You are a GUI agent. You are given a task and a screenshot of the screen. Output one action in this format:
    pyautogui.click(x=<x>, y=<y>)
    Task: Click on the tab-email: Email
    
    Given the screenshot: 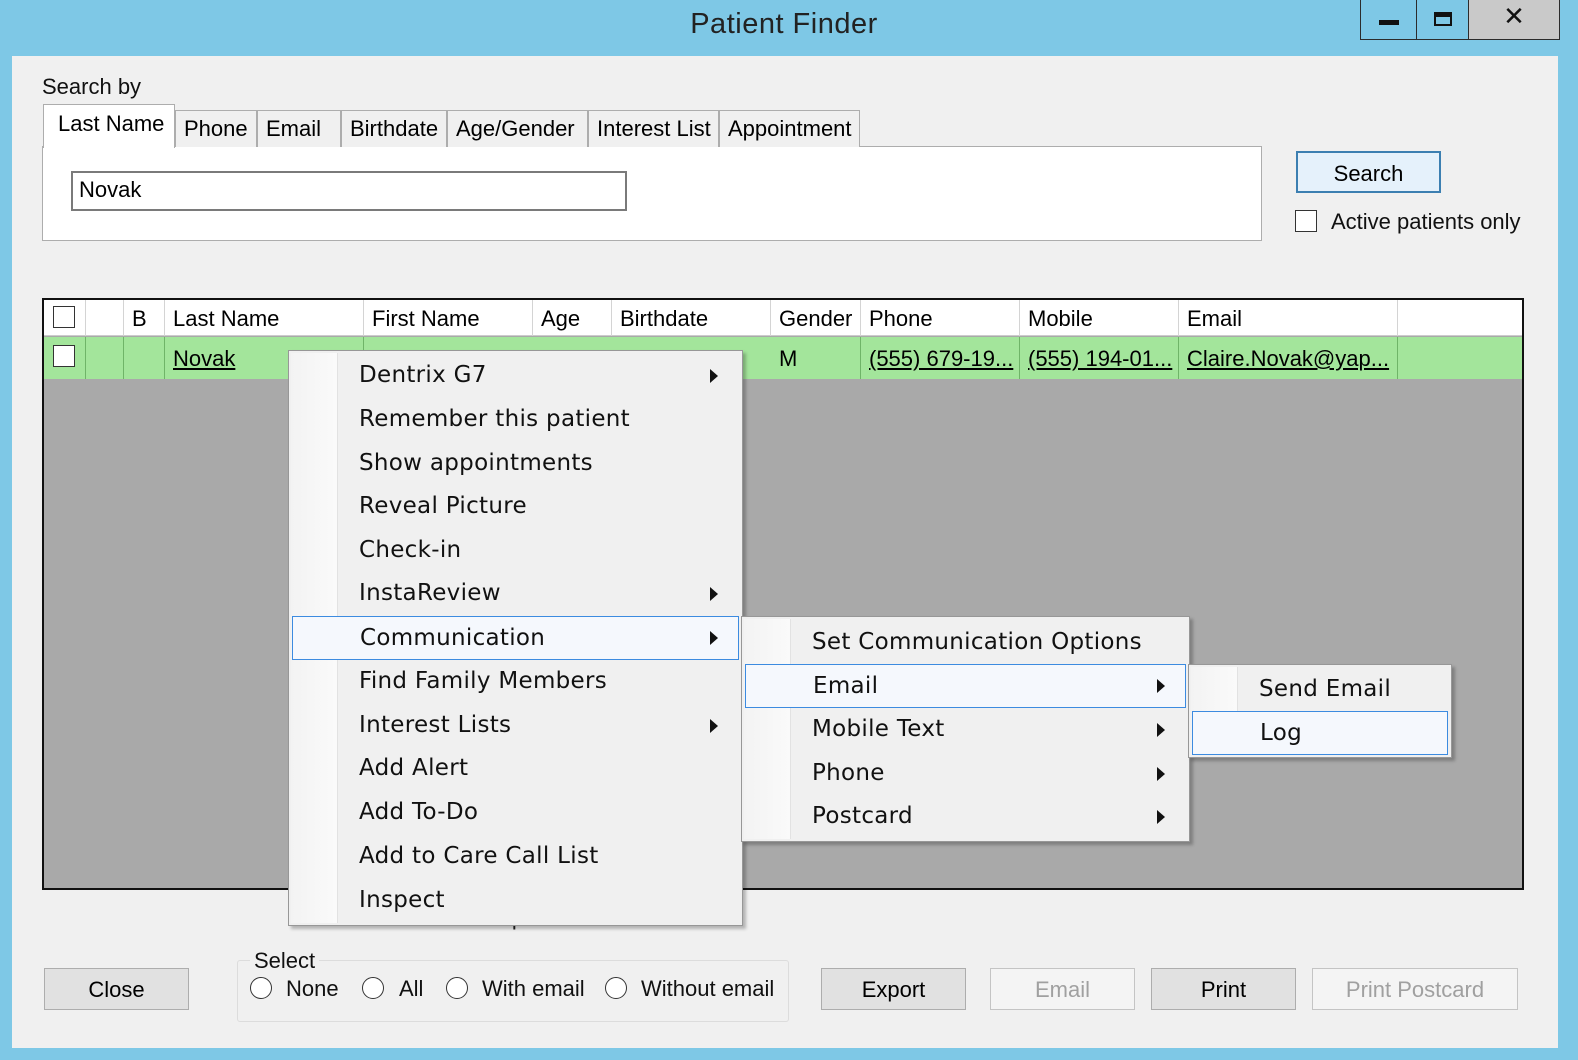 What is the action you would take?
    pyautogui.click(x=299, y=128)
    